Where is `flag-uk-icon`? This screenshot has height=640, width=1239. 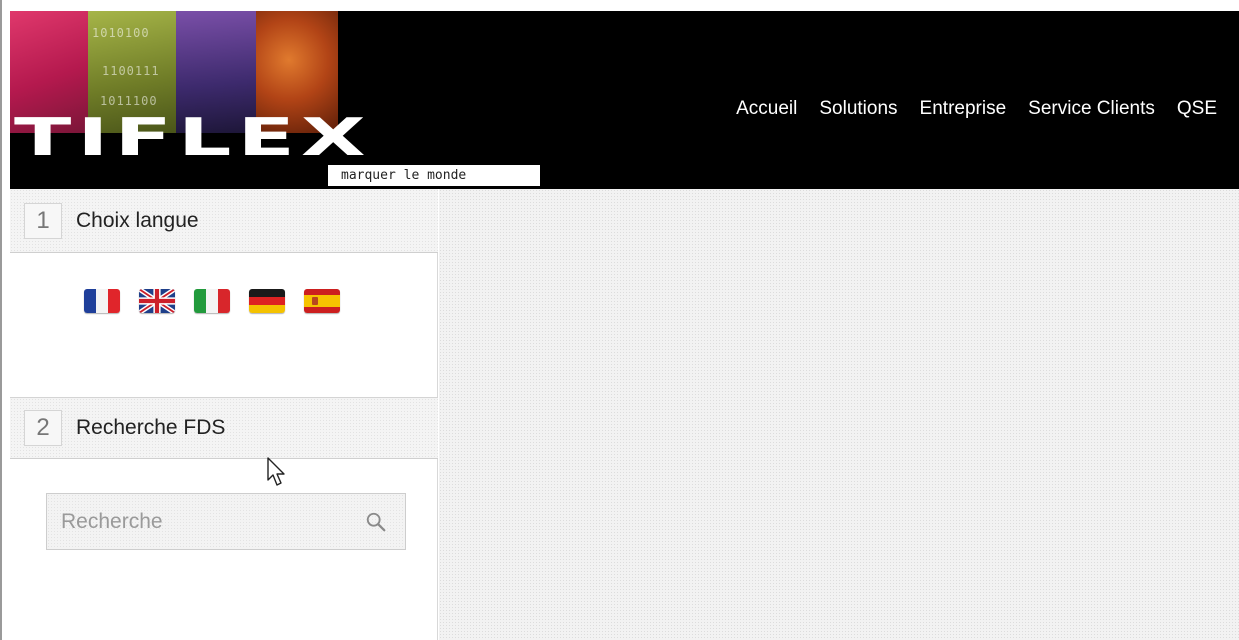
flag-uk-icon is located at coordinates (157, 301).